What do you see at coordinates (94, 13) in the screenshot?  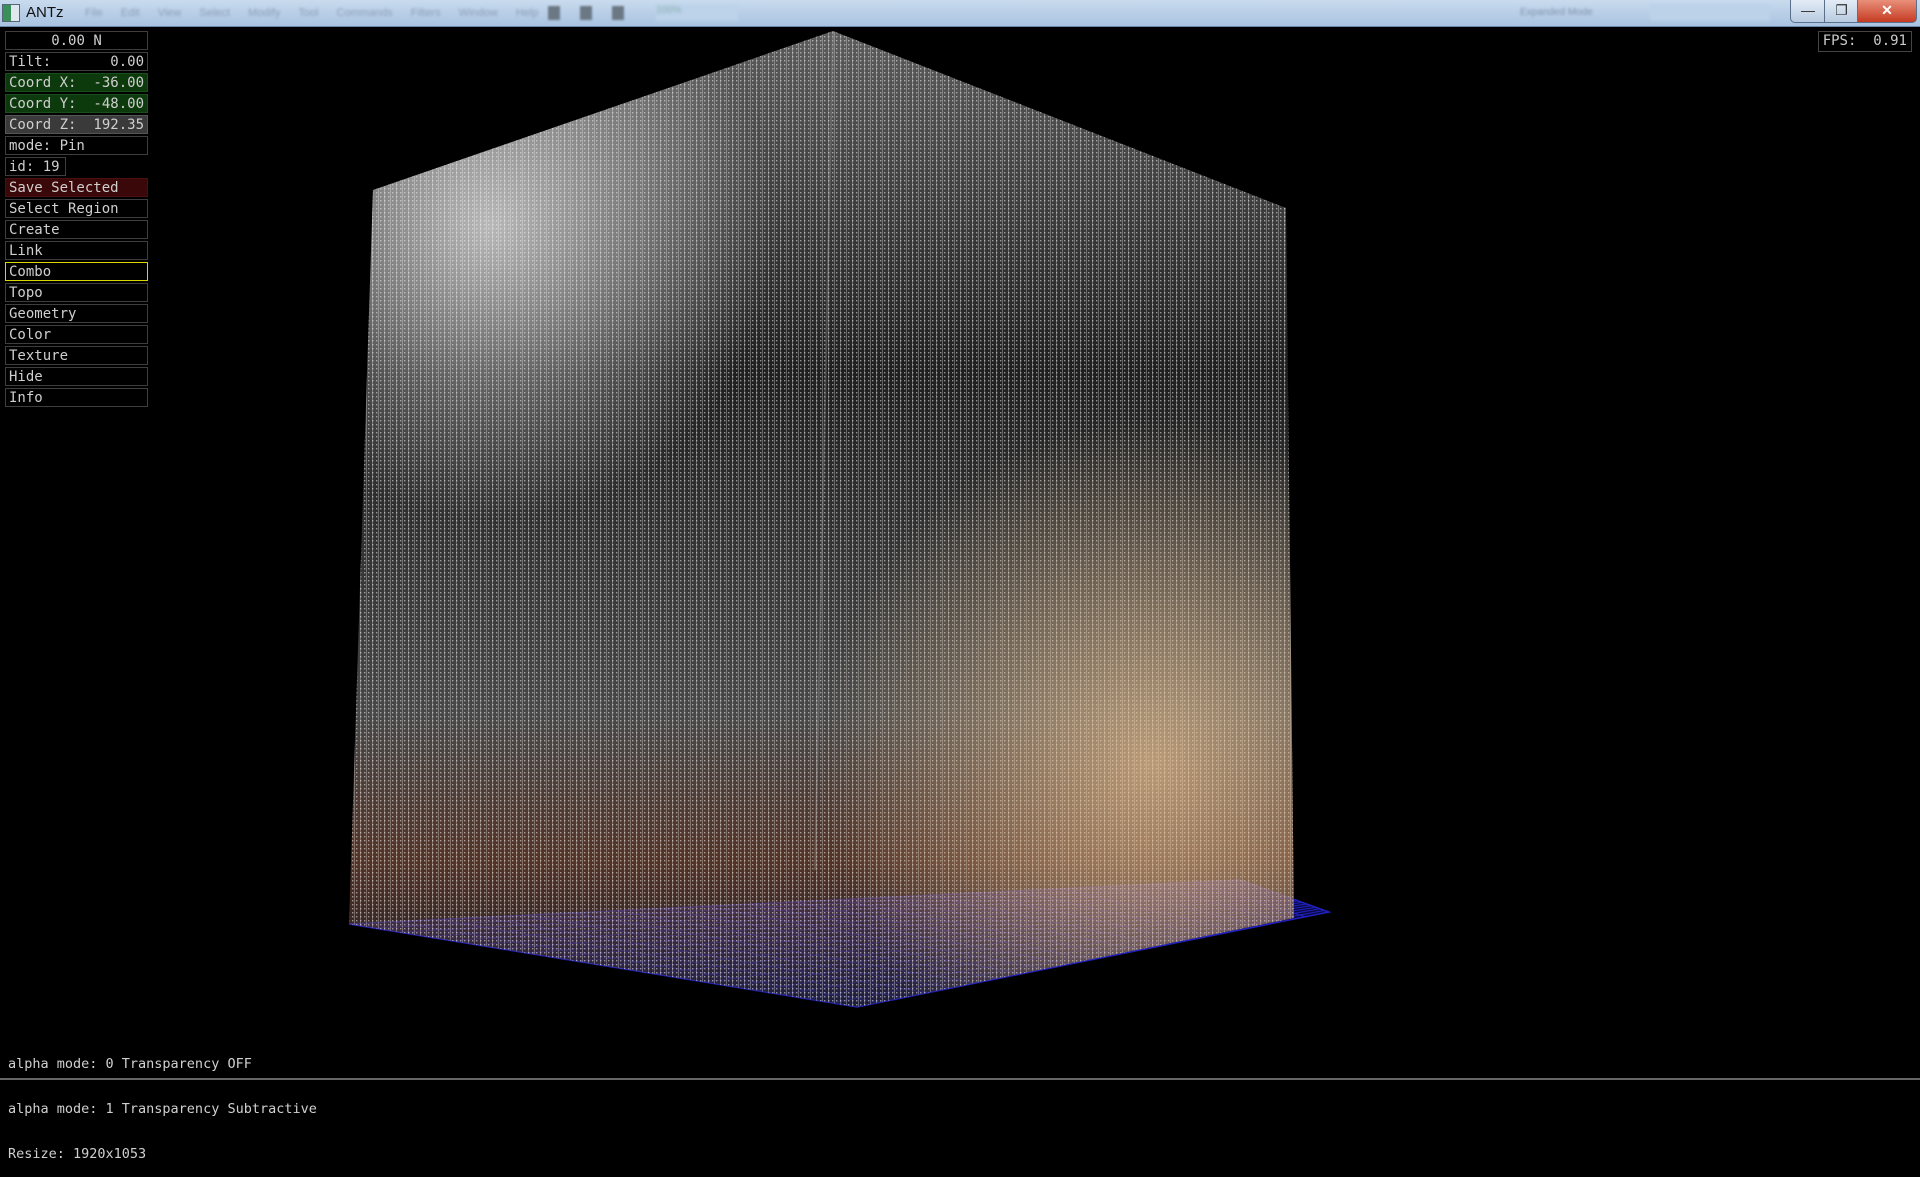 I see `menu-file: File` at bounding box center [94, 13].